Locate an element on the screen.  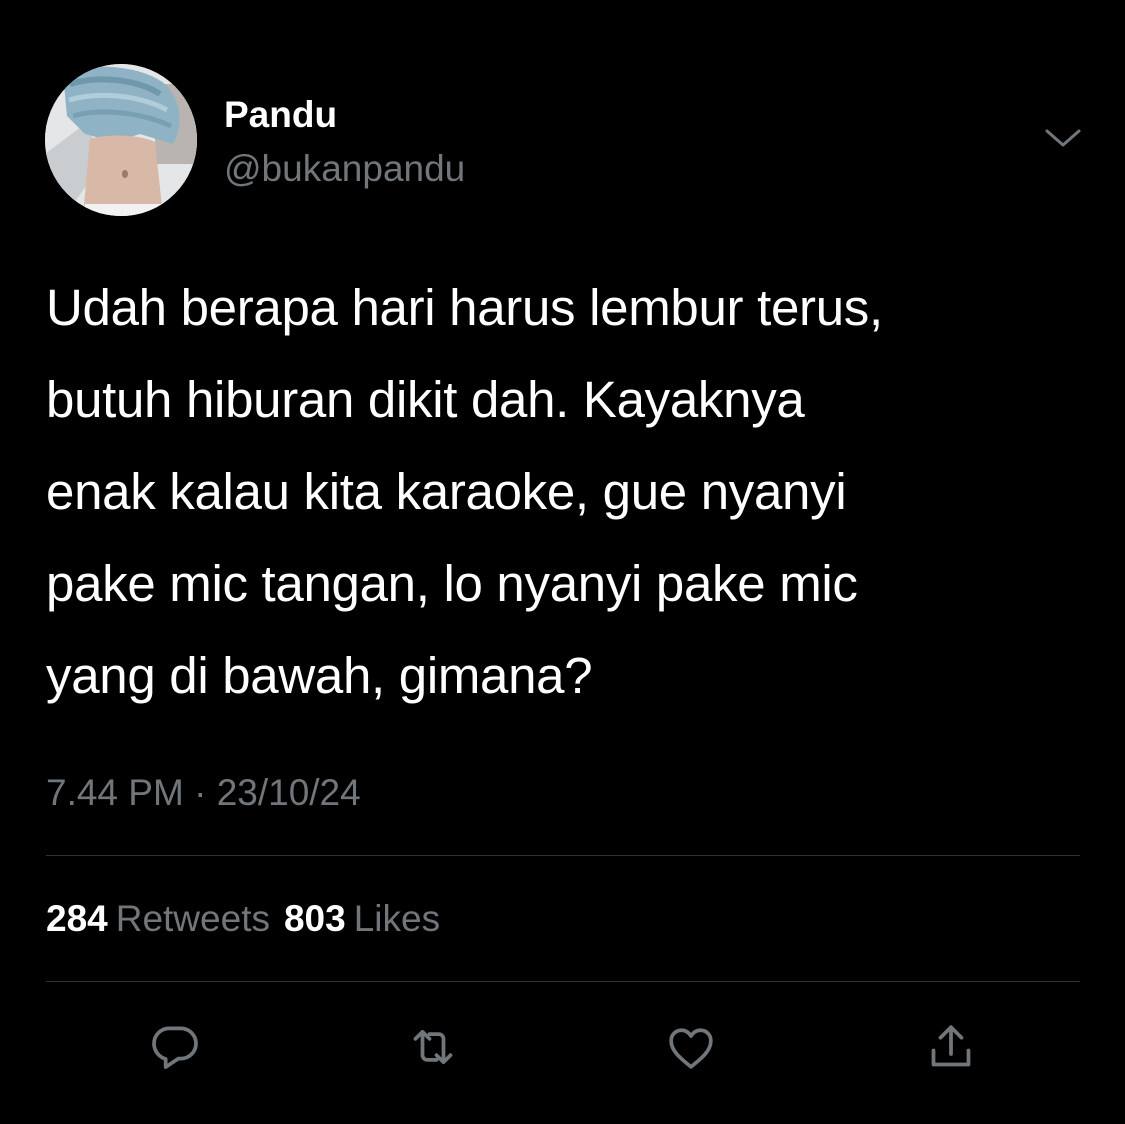
retweets-label: Retweets is located at coordinates (192, 918).